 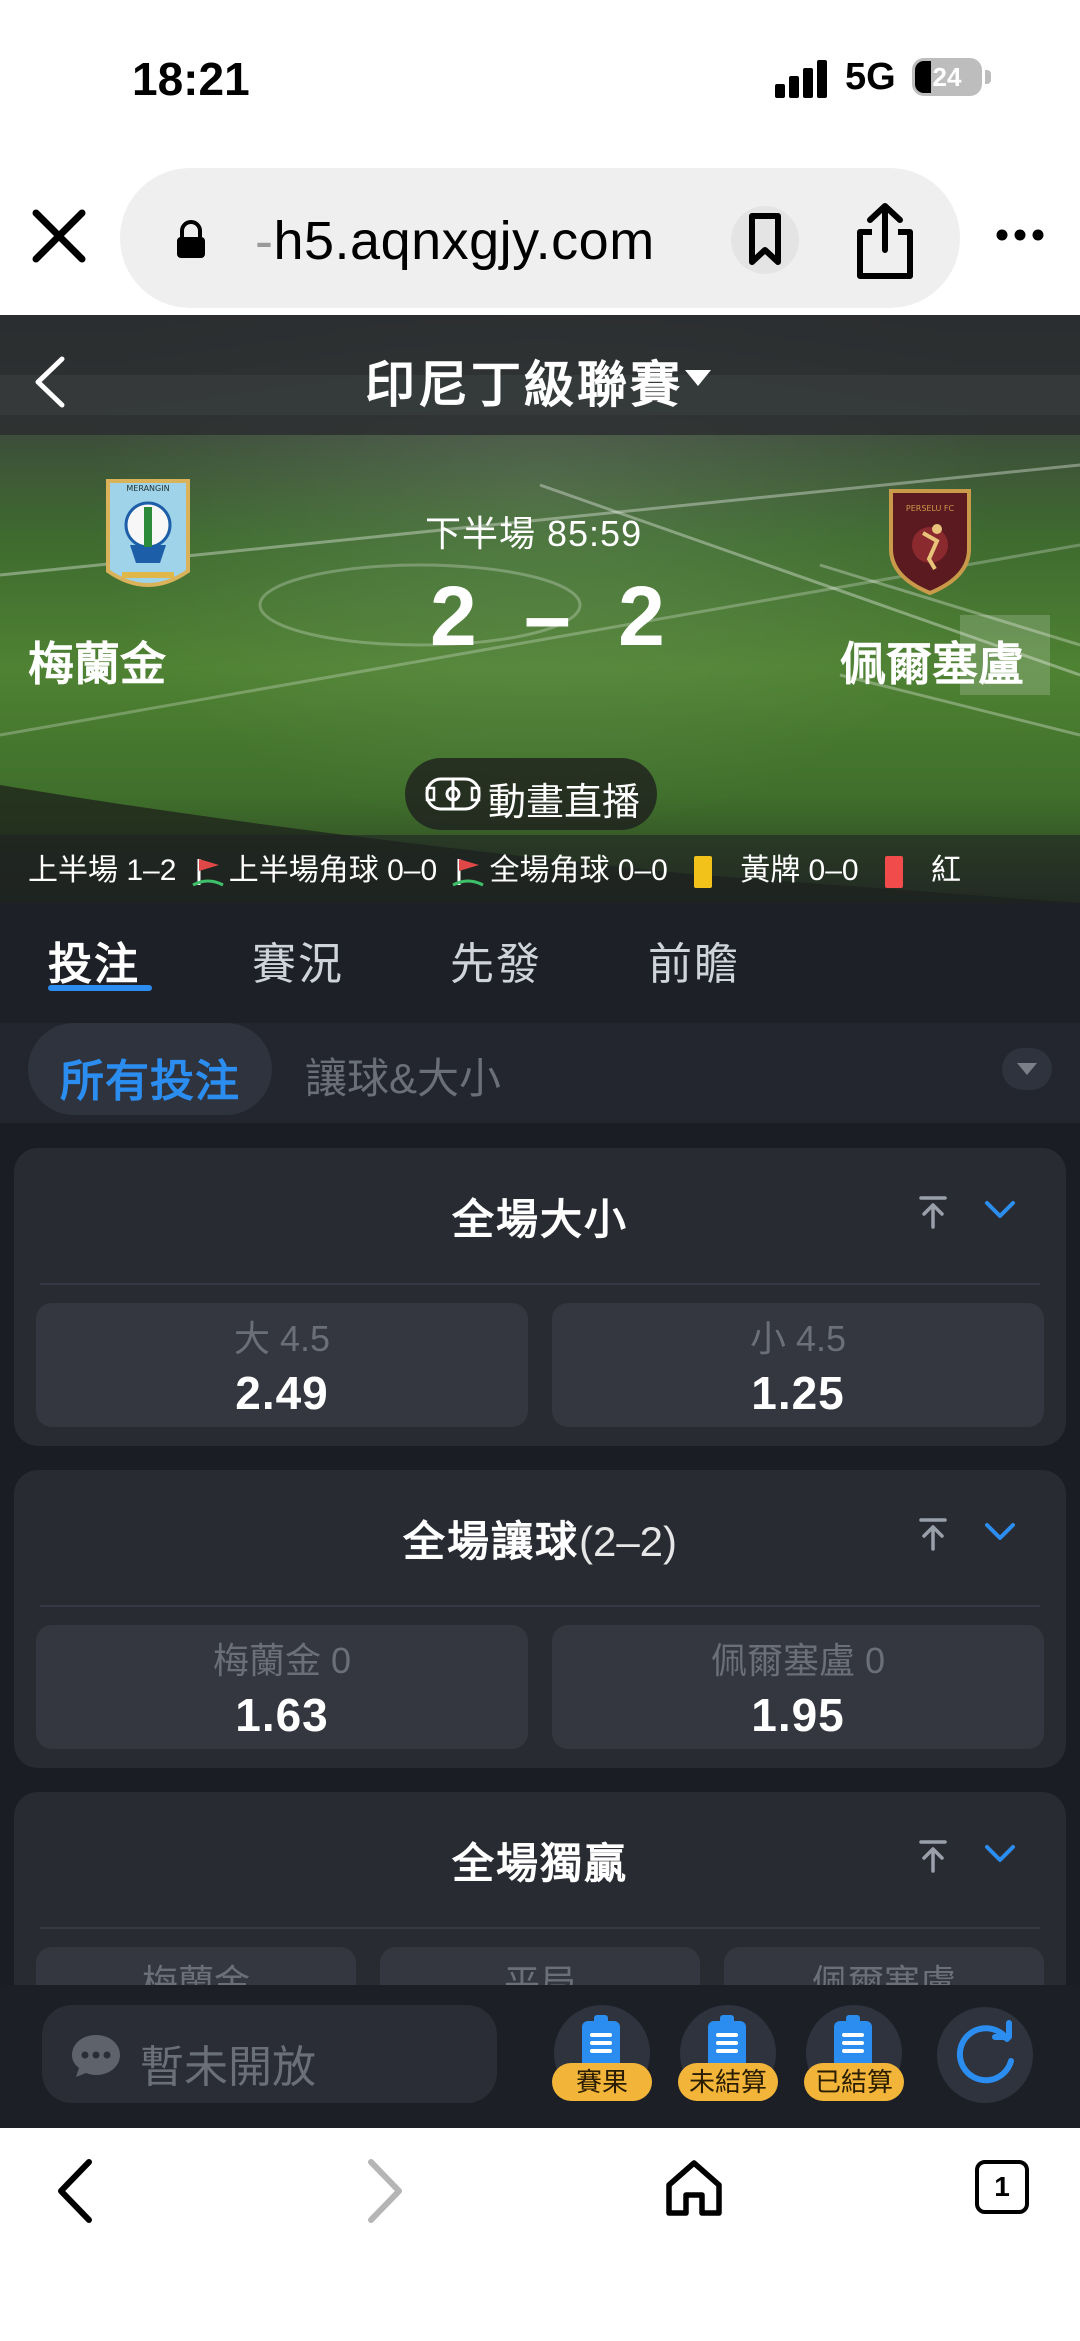 I want to click on tabs-count-button: 1, so click(x=1002, y=2187).